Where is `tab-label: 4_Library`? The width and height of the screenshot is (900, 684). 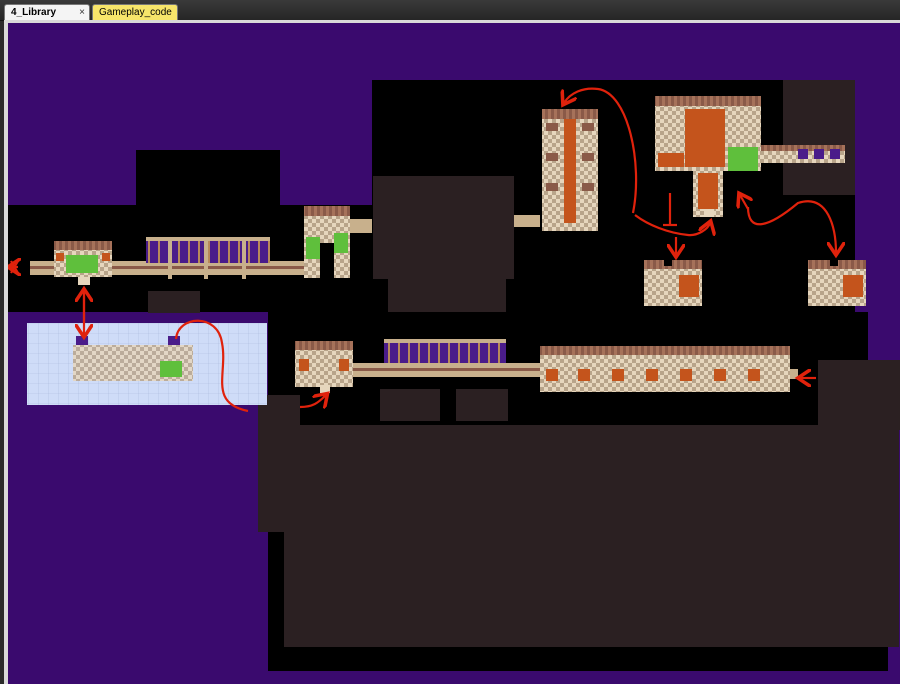 tab-label: 4_Library is located at coordinates (34, 12).